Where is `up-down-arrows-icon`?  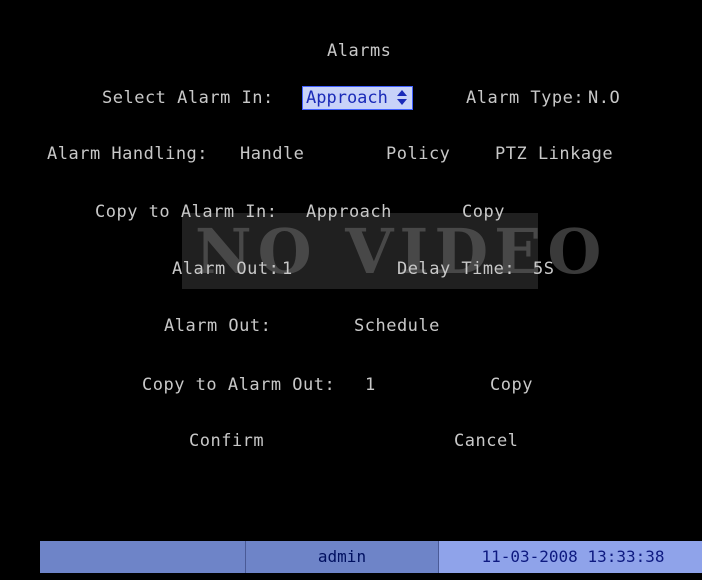
up-down-arrows-icon is located at coordinates (402, 98).